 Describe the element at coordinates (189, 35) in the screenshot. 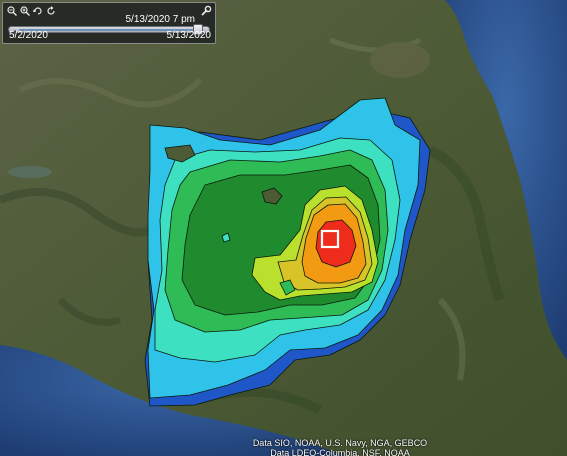

I see `end-date-label: 5/13/2020` at that location.